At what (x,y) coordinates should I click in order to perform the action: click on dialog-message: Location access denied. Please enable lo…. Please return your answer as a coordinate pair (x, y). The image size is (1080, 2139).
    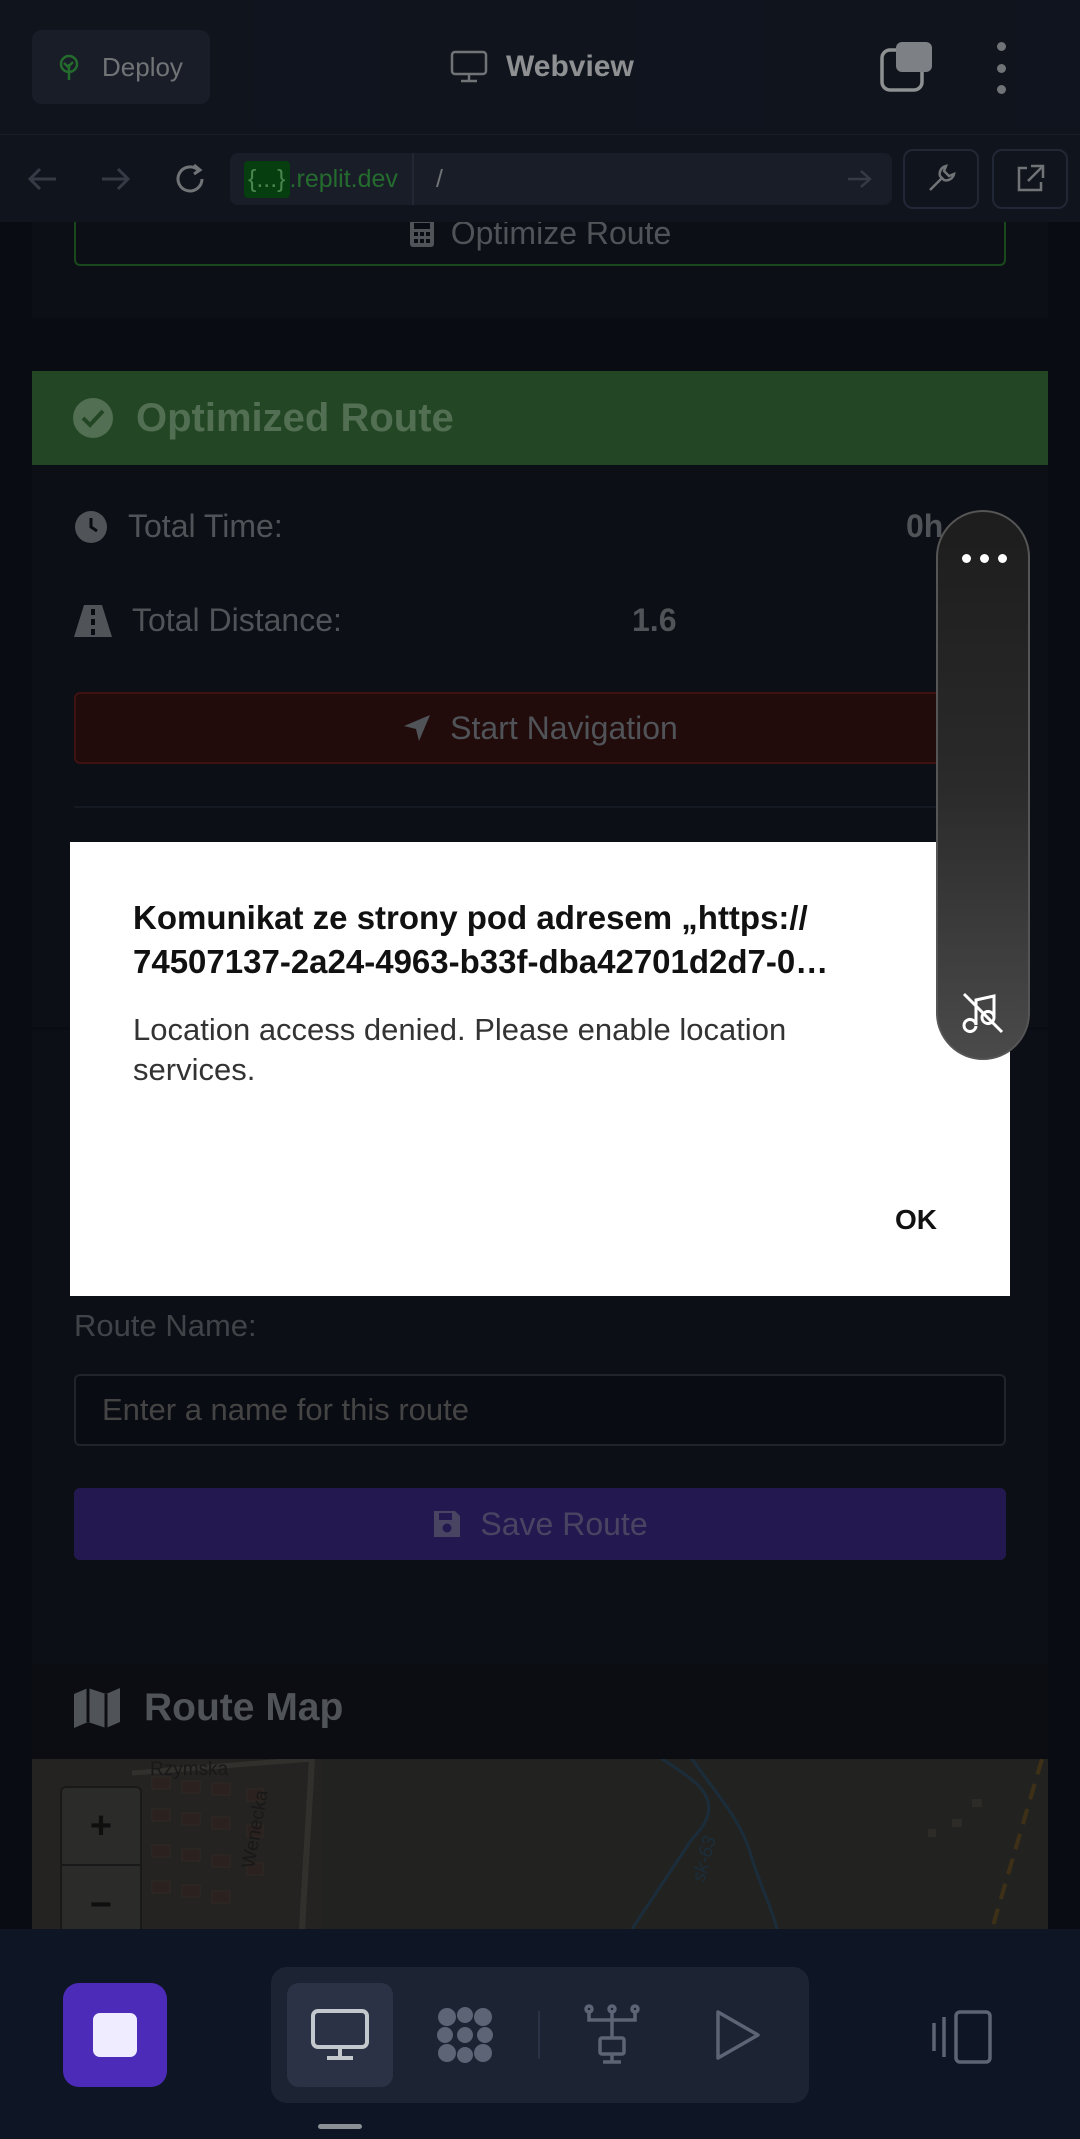
    Looking at the image, I should click on (460, 1049).